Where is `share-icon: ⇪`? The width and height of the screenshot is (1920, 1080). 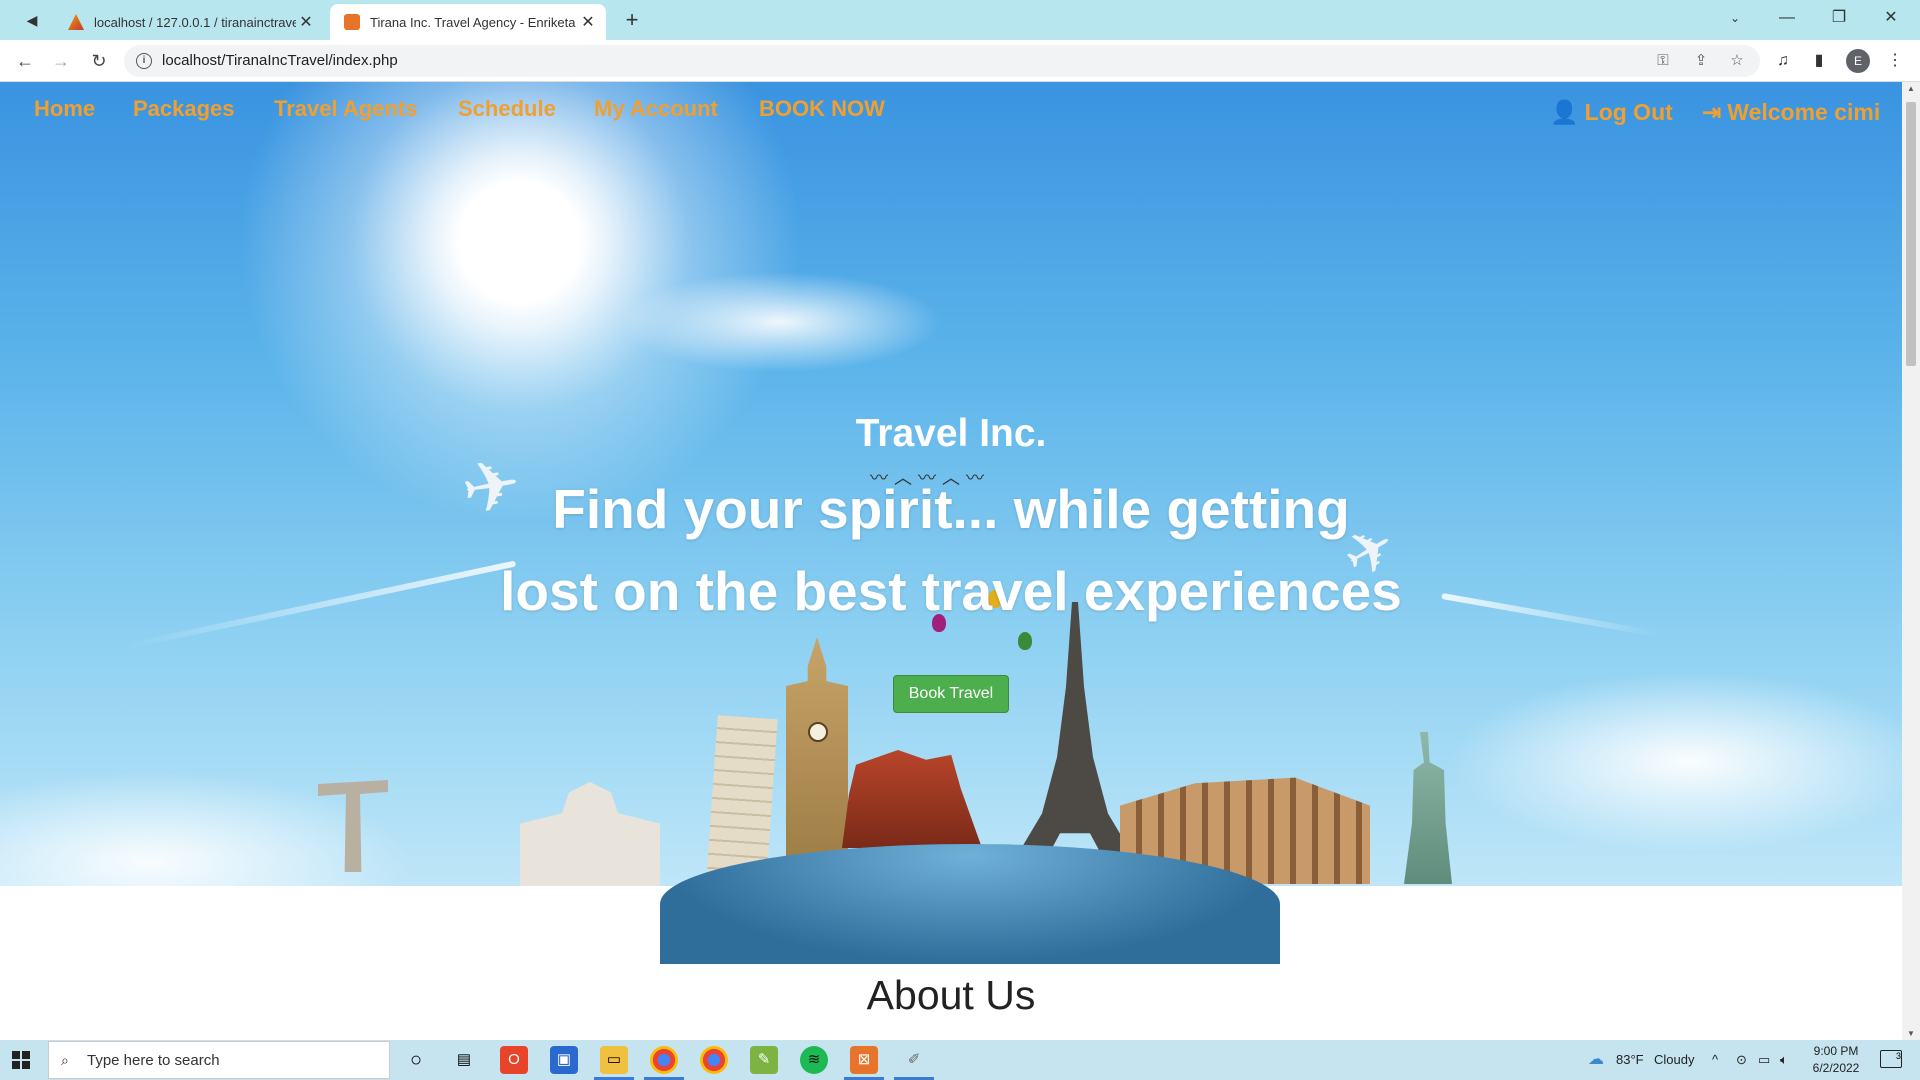
share-icon: ⇪ is located at coordinates (1701, 61).